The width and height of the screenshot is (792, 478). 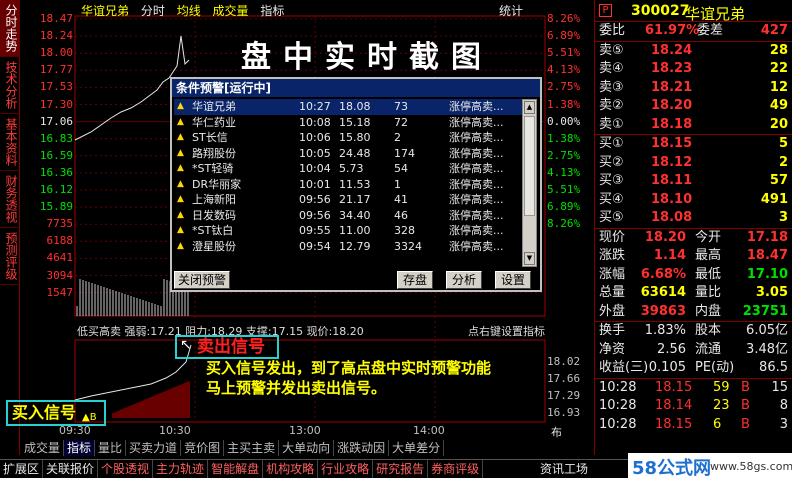 What do you see at coordinates (624, 367) in the screenshot?
I see `stat-label: 收益(三)` at bounding box center [624, 367].